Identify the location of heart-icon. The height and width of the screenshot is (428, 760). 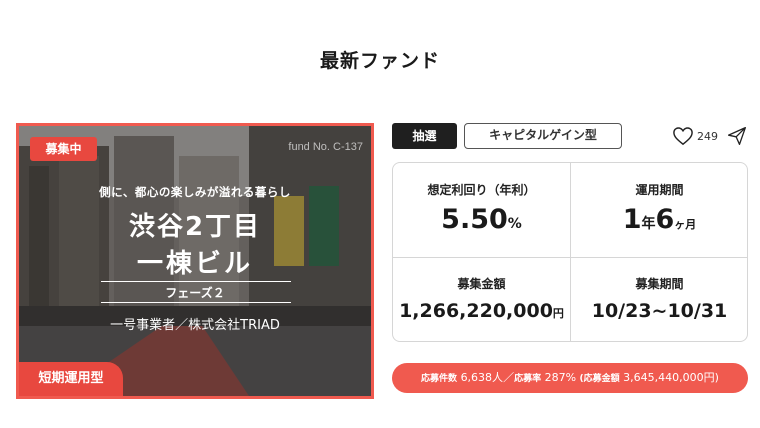
(683, 136).